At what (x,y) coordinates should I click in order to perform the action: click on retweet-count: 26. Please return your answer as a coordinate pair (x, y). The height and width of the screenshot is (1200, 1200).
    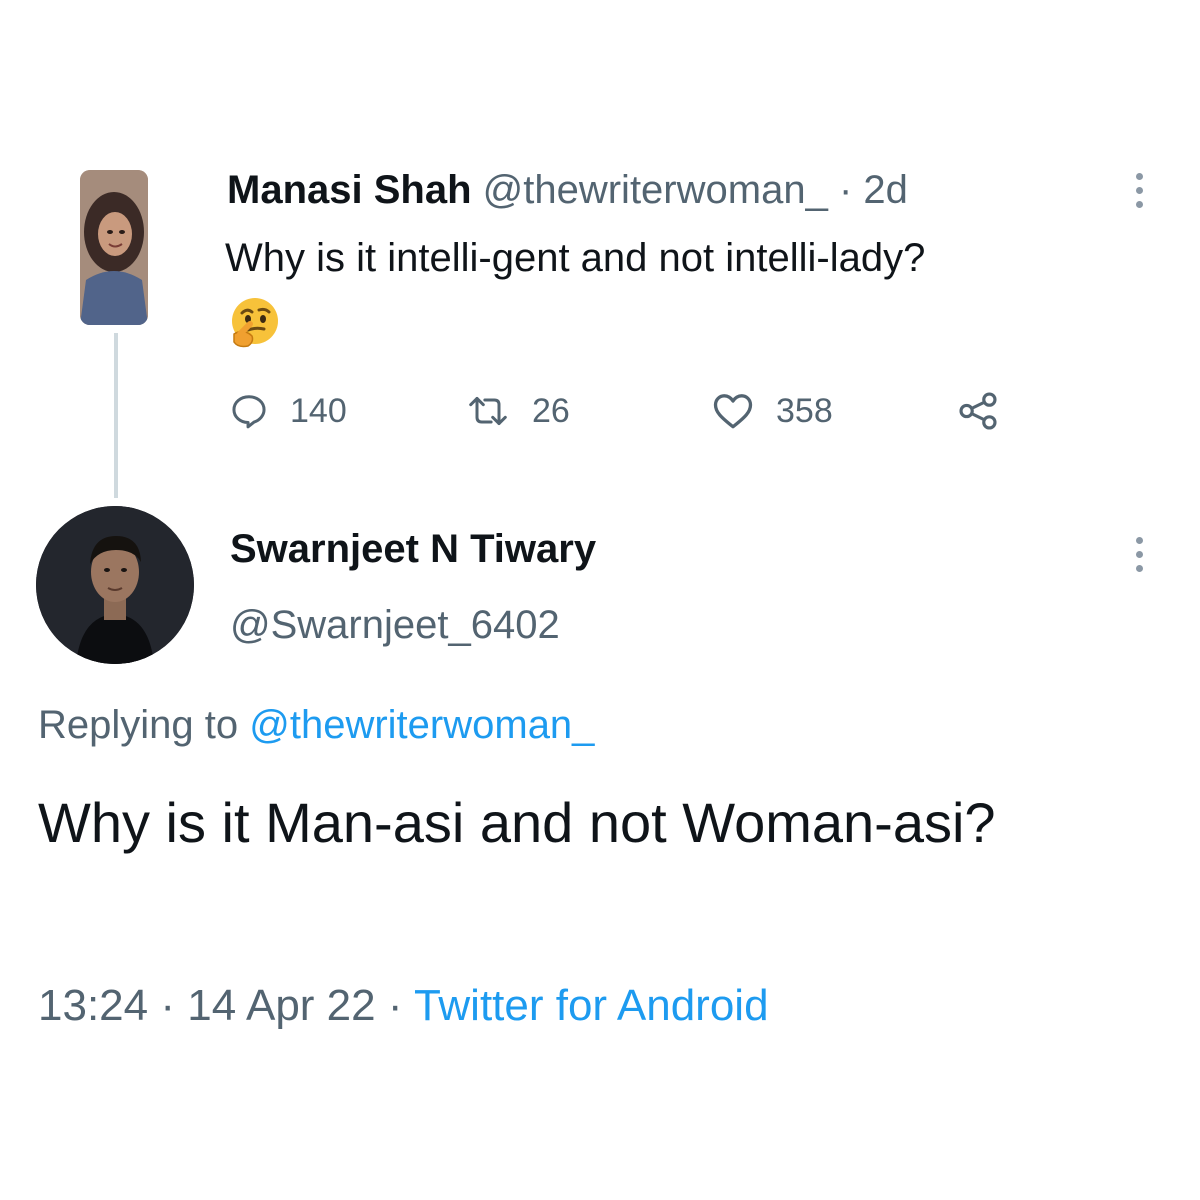
    Looking at the image, I should click on (551, 410).